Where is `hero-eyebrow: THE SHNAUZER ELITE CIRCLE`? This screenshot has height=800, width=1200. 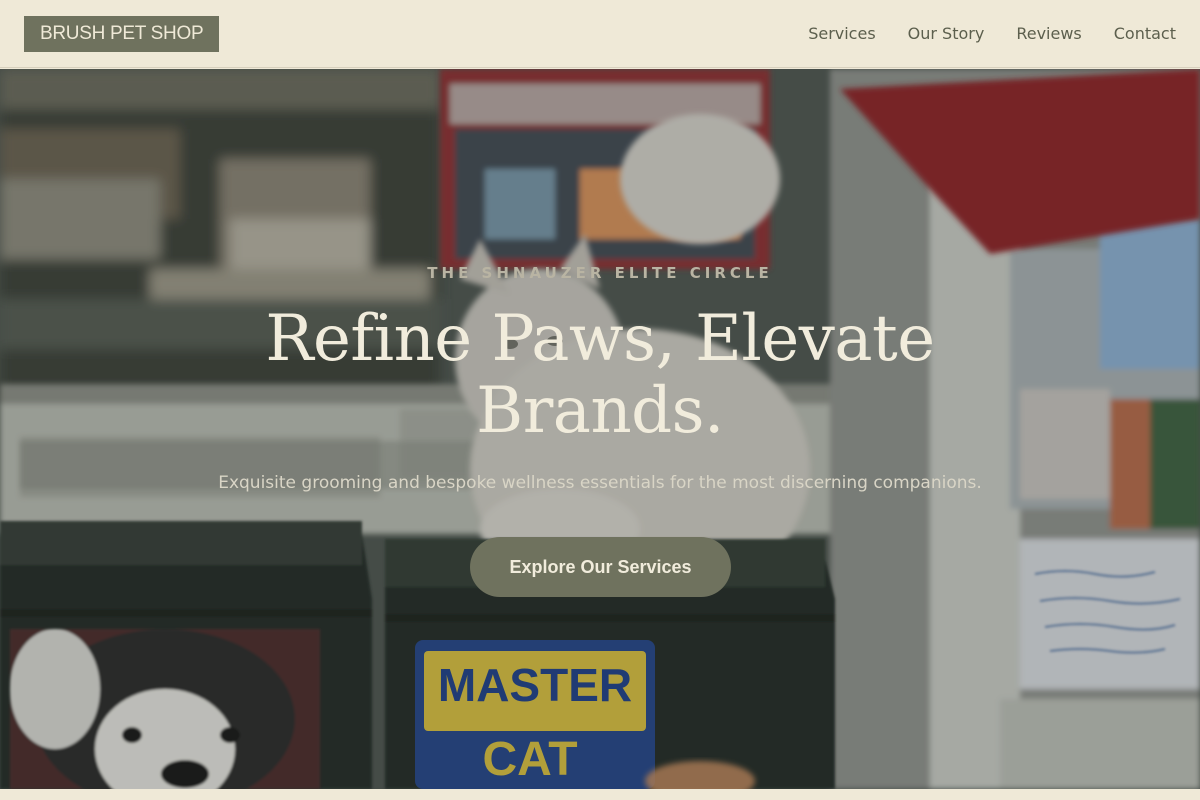
hero-eyebrow: THE SHNAUZER ELITE CIRCLE is located at coordinates (600, 273).